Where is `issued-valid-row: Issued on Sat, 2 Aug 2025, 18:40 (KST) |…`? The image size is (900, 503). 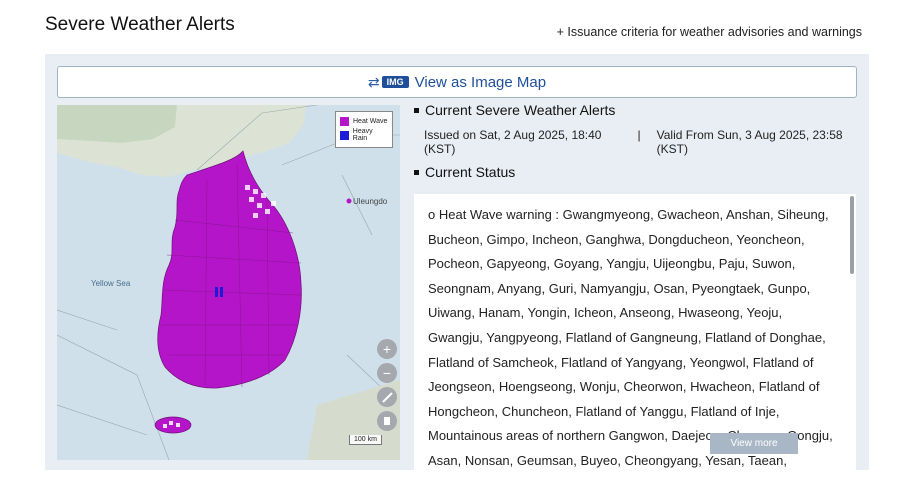 issued-valid-row: Issued on Sat, 2 Aug 2025, 18:40 (KST) |… is located at coordinates (643, 142).